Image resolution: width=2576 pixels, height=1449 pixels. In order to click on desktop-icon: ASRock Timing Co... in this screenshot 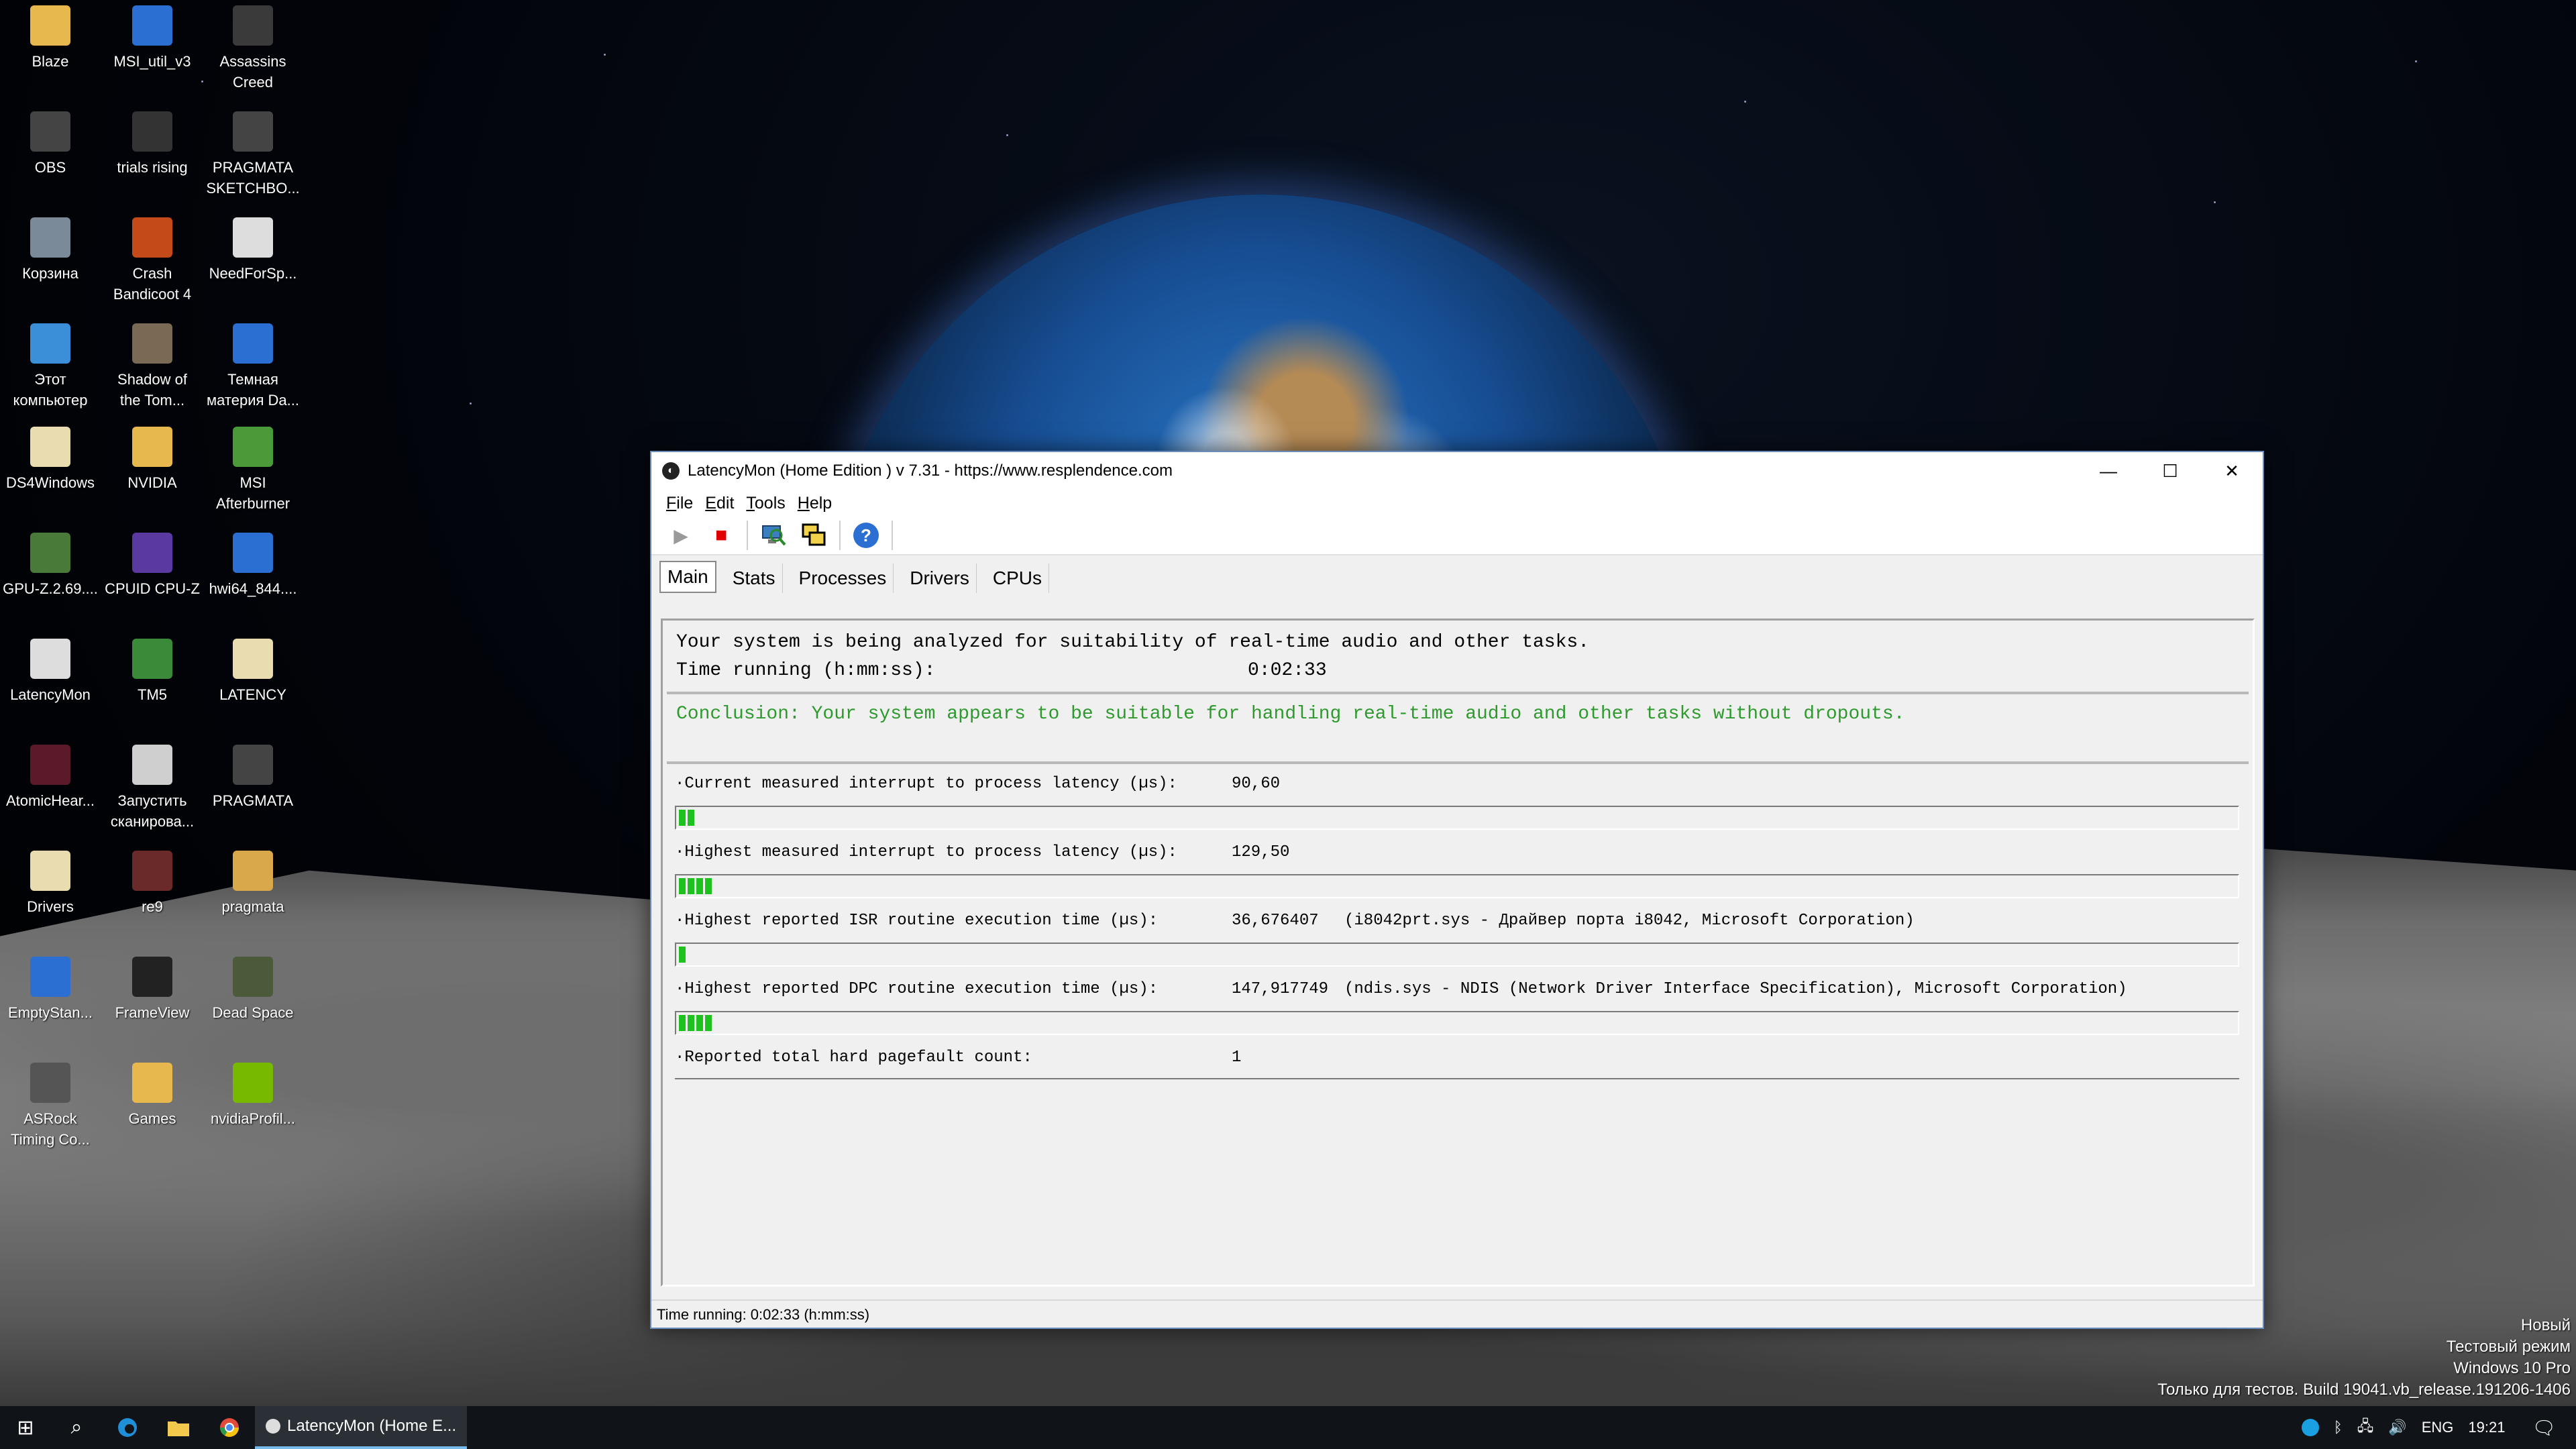, I will do `click(50, 1106)`.